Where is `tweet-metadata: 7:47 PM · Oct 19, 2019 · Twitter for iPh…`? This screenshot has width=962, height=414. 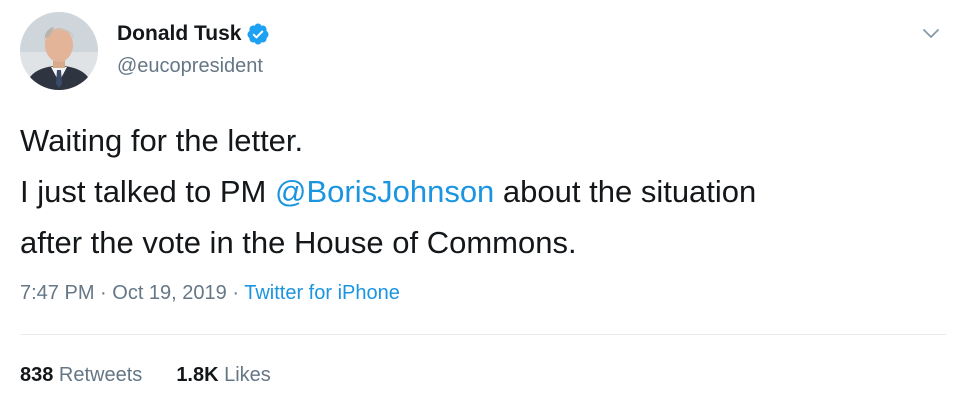 tweet-metadata: 7:47 PM · Oct 19, 2019 · Twitter for iPh… is located at coordinates (210, 293).